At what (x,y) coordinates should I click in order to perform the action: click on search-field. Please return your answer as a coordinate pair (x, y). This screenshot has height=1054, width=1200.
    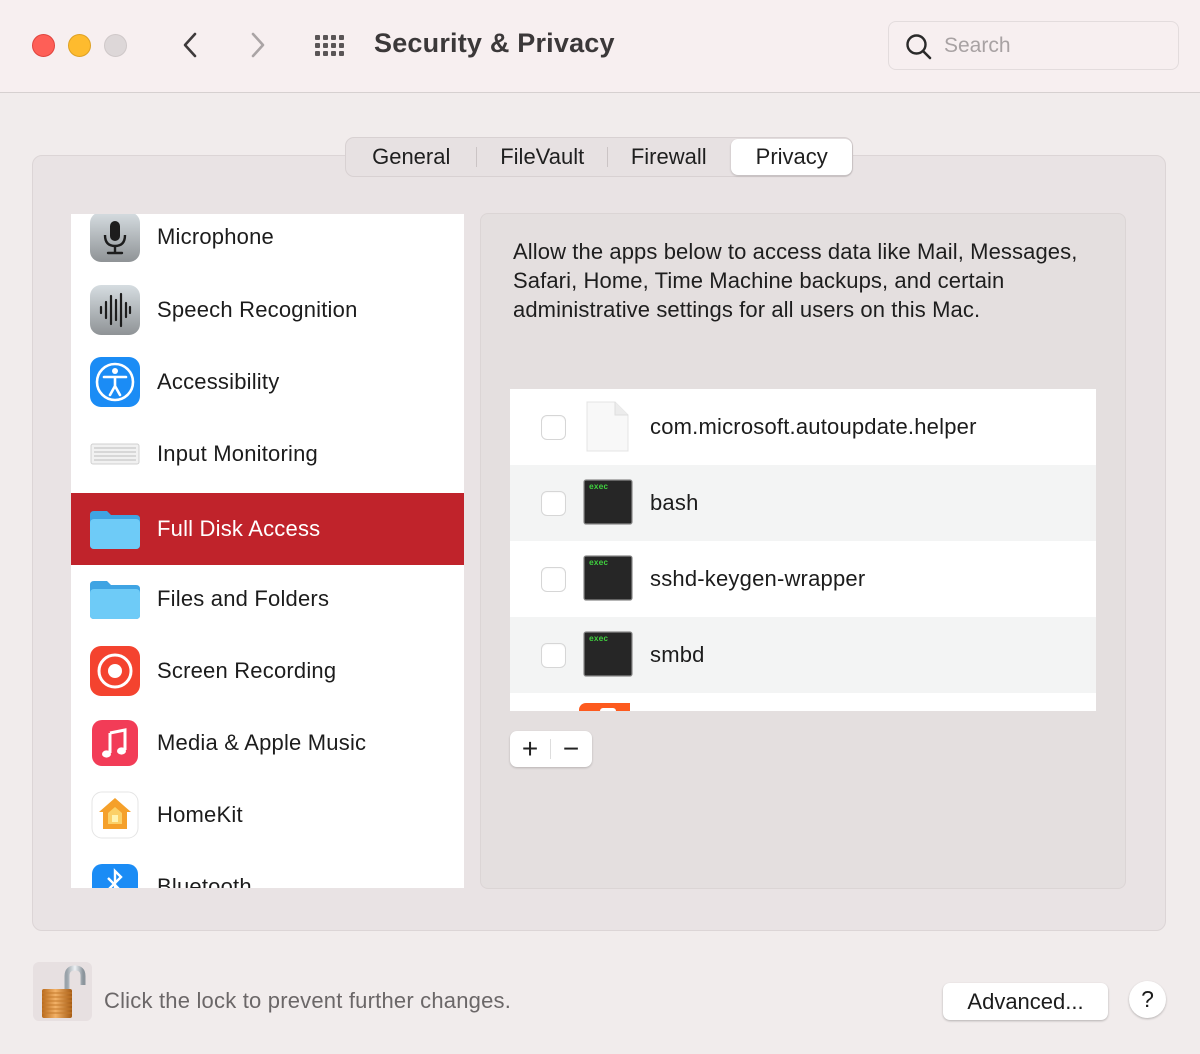
    Looking at the image, I should click on (1033, 45).